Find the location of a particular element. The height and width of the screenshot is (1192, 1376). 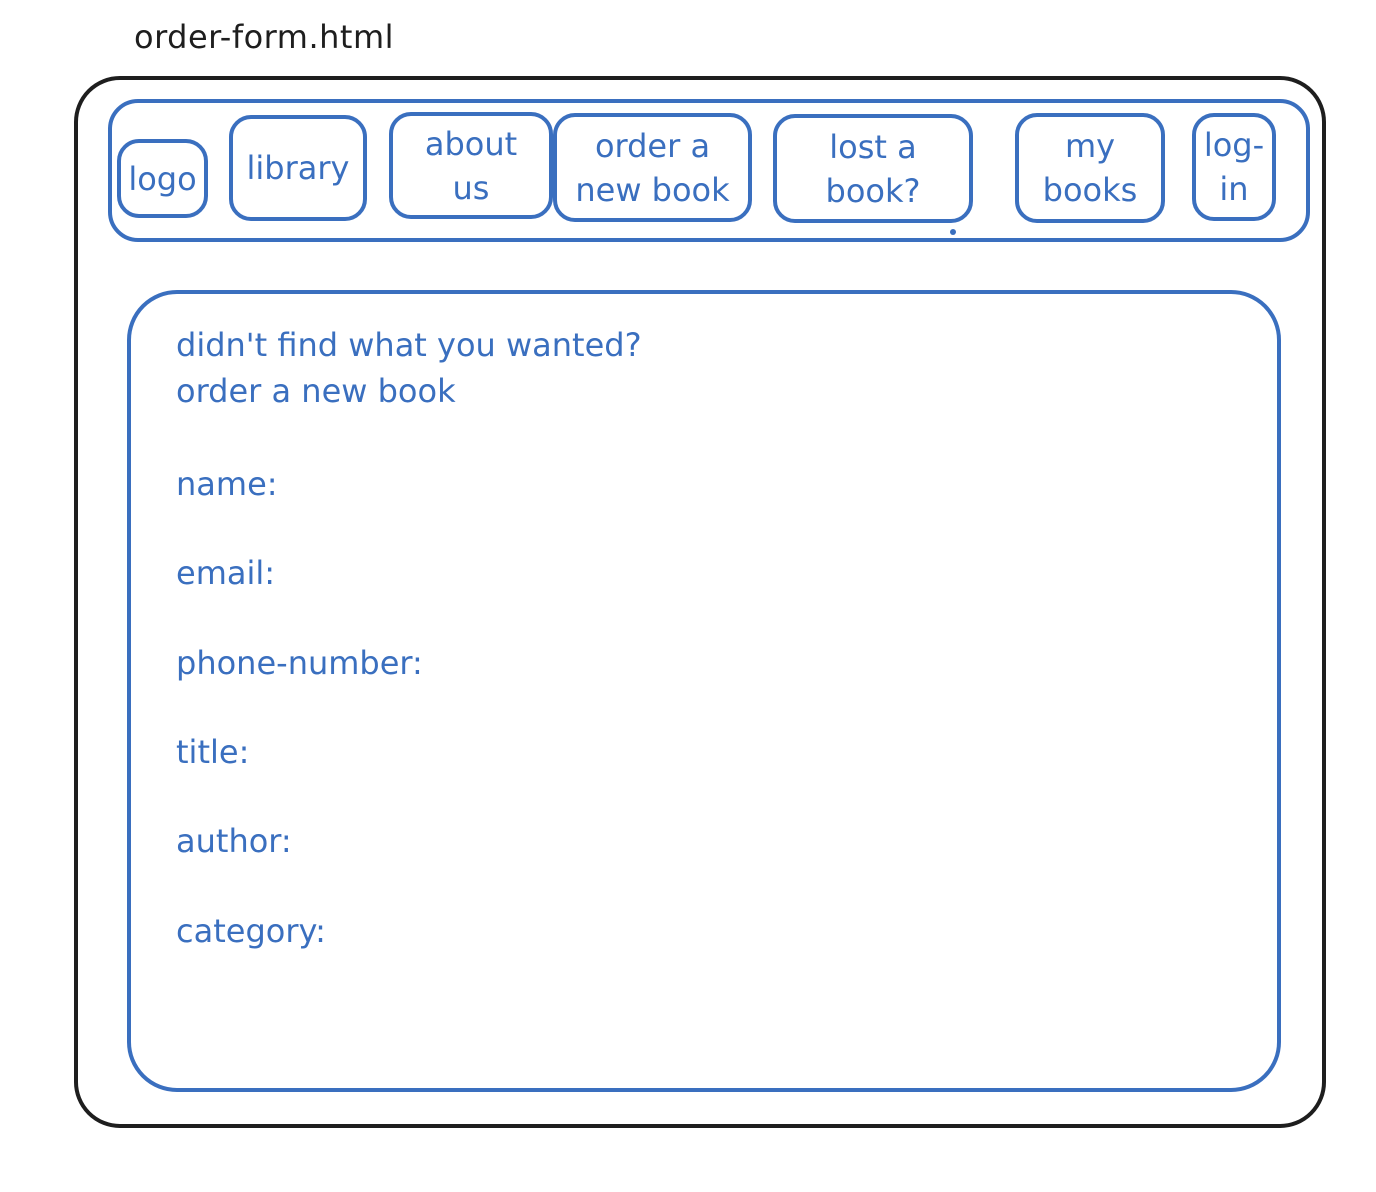

nav-logo: logo is located at coordinates (162, 178).